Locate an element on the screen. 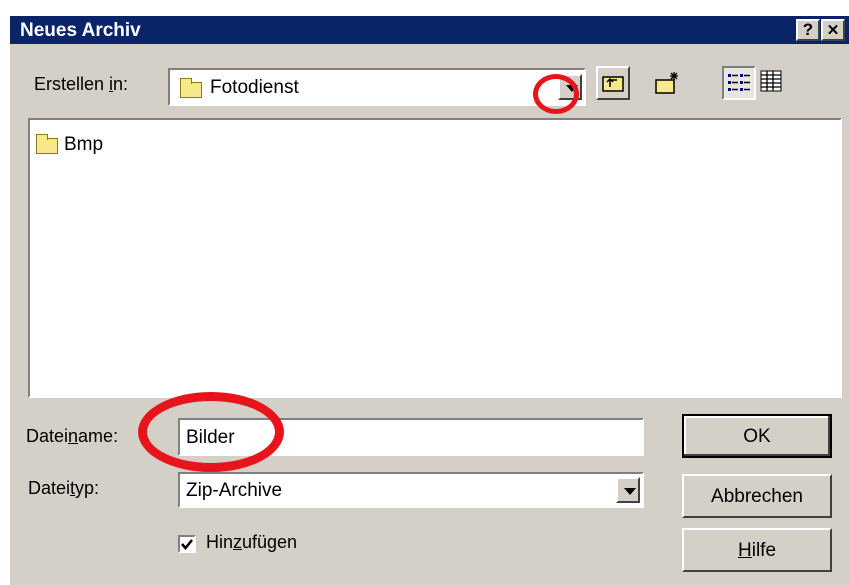 The image size is (849, 585). location-combobox: Fotodienst is located at coordinates (377, 87).